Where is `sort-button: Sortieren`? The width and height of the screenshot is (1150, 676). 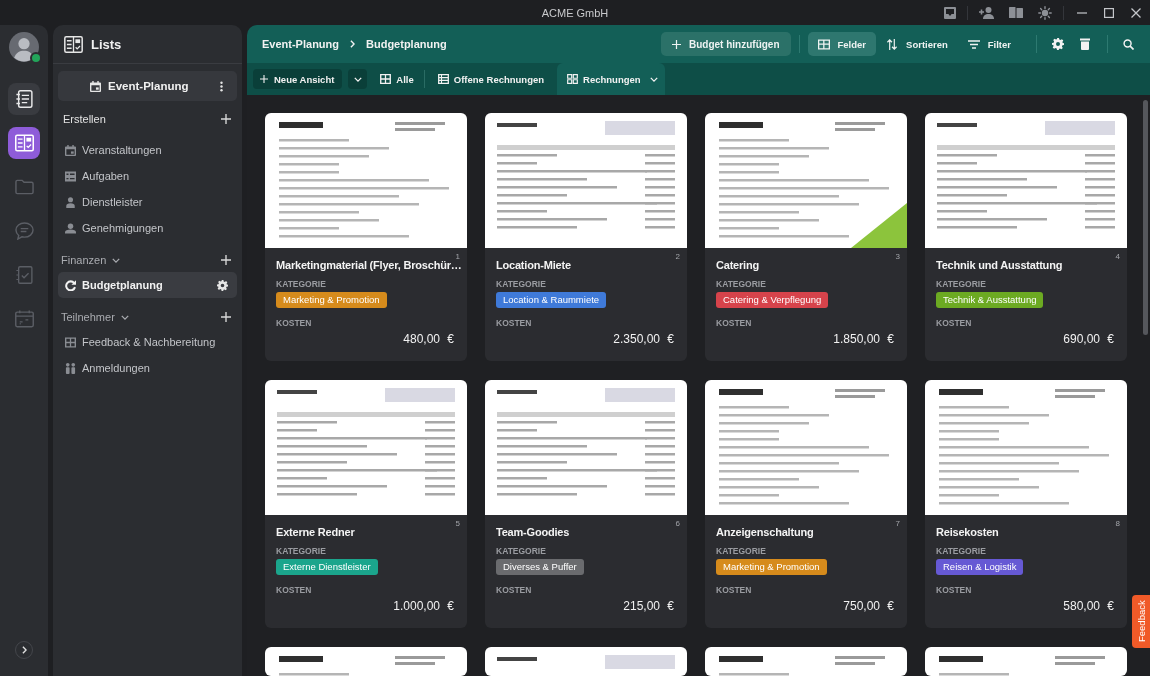 sort-button: Sortieren is located at coordinates (917, 44).